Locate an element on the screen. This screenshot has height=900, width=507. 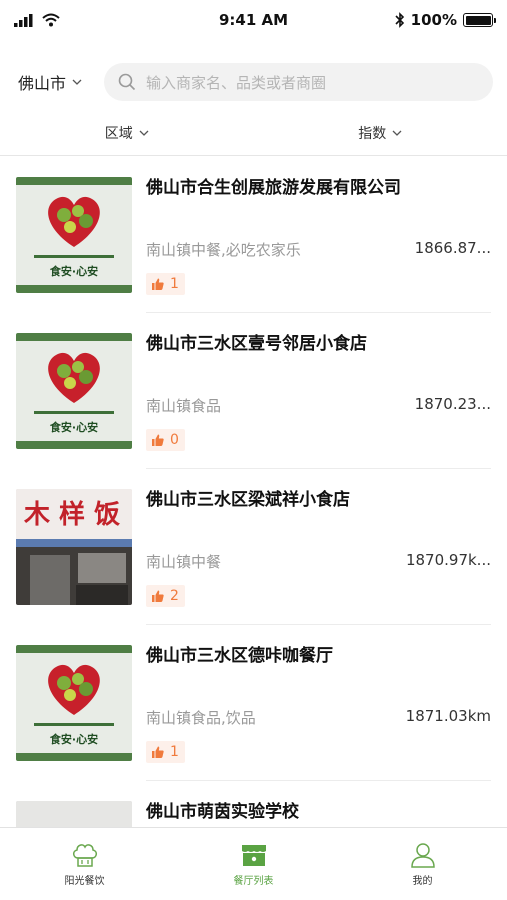
restaurant-info: 佛山市合生创展旅游发展有限公司 南山镇中餐,必吃农家乐 1866.87... 1 is located at coordinates (311, 245).